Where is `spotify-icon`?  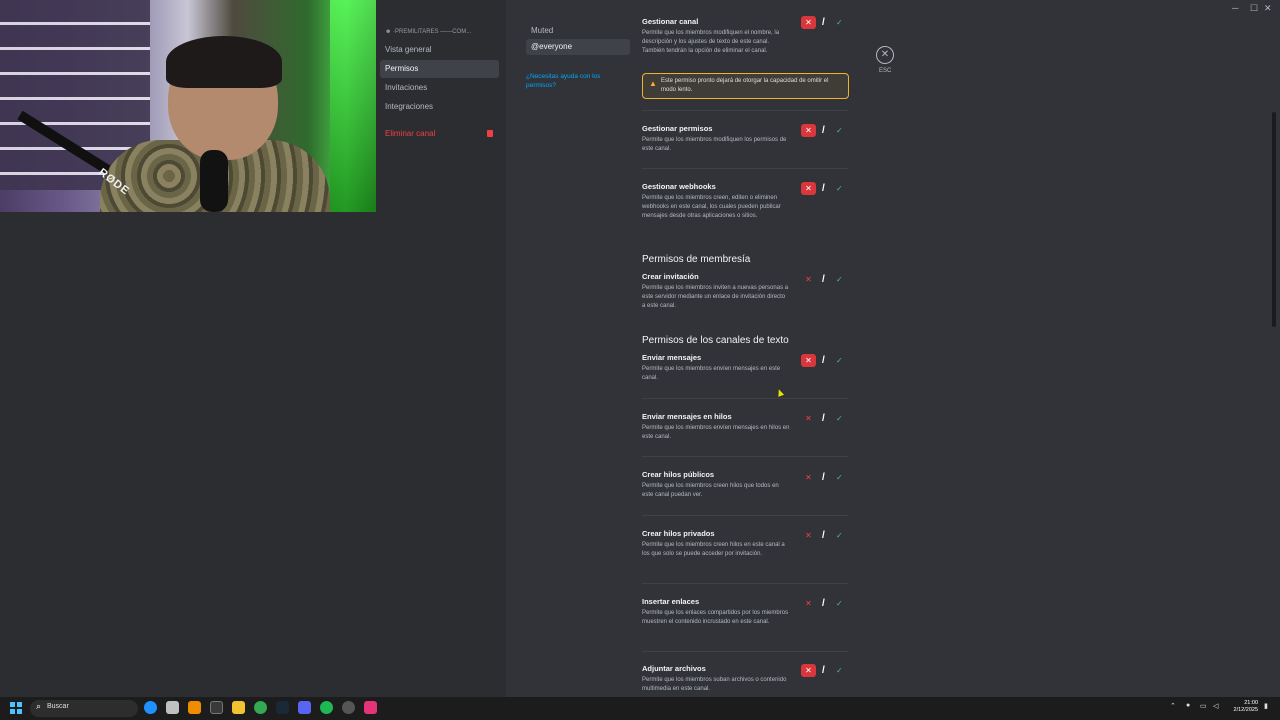
spotify-icon is located at coordinates (326, 707).